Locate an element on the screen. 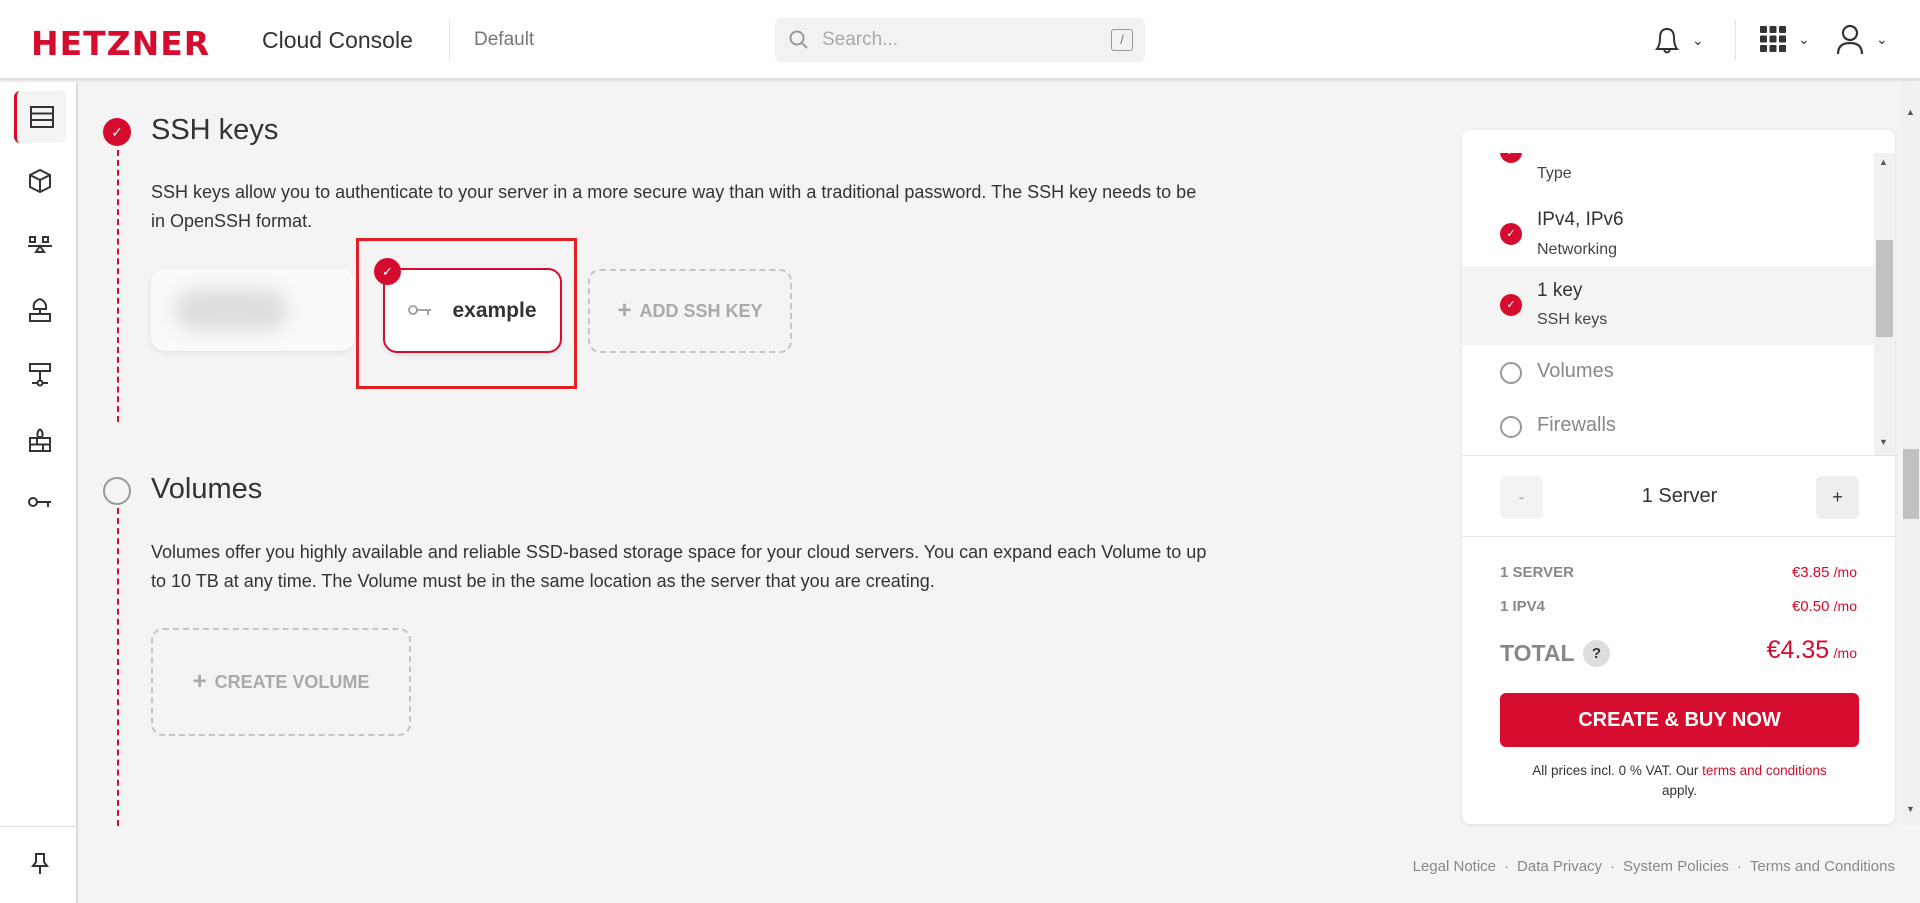 The width and height of the screenshot is (1920, 903). line-item-label: 1 IPV4 is located at coordinates (1523, 606).